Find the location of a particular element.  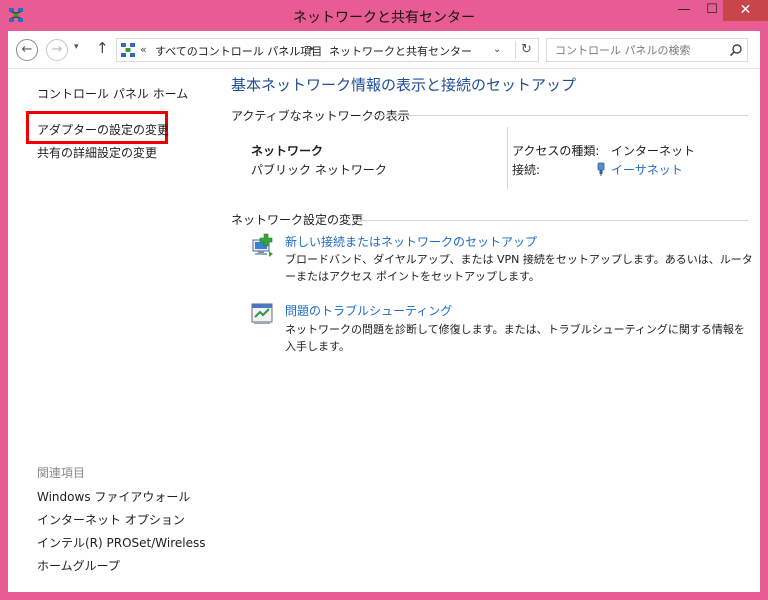

back-button: ← is located at coordinates (27, 50).